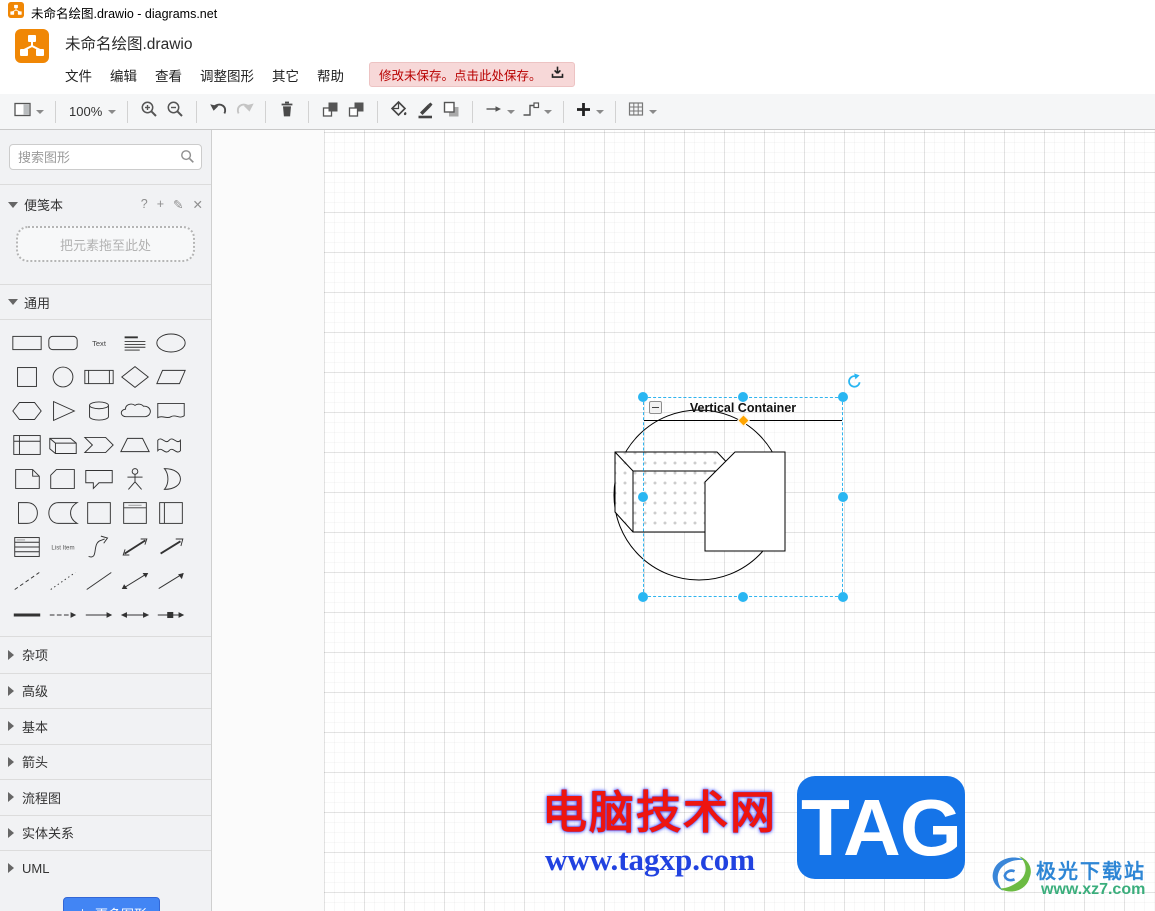 The image size is (1155, 911). What do you see at coordinates (178, 204) in the screenshot?
I see `edit-icon: ✎` at bounding box center [178, 204].